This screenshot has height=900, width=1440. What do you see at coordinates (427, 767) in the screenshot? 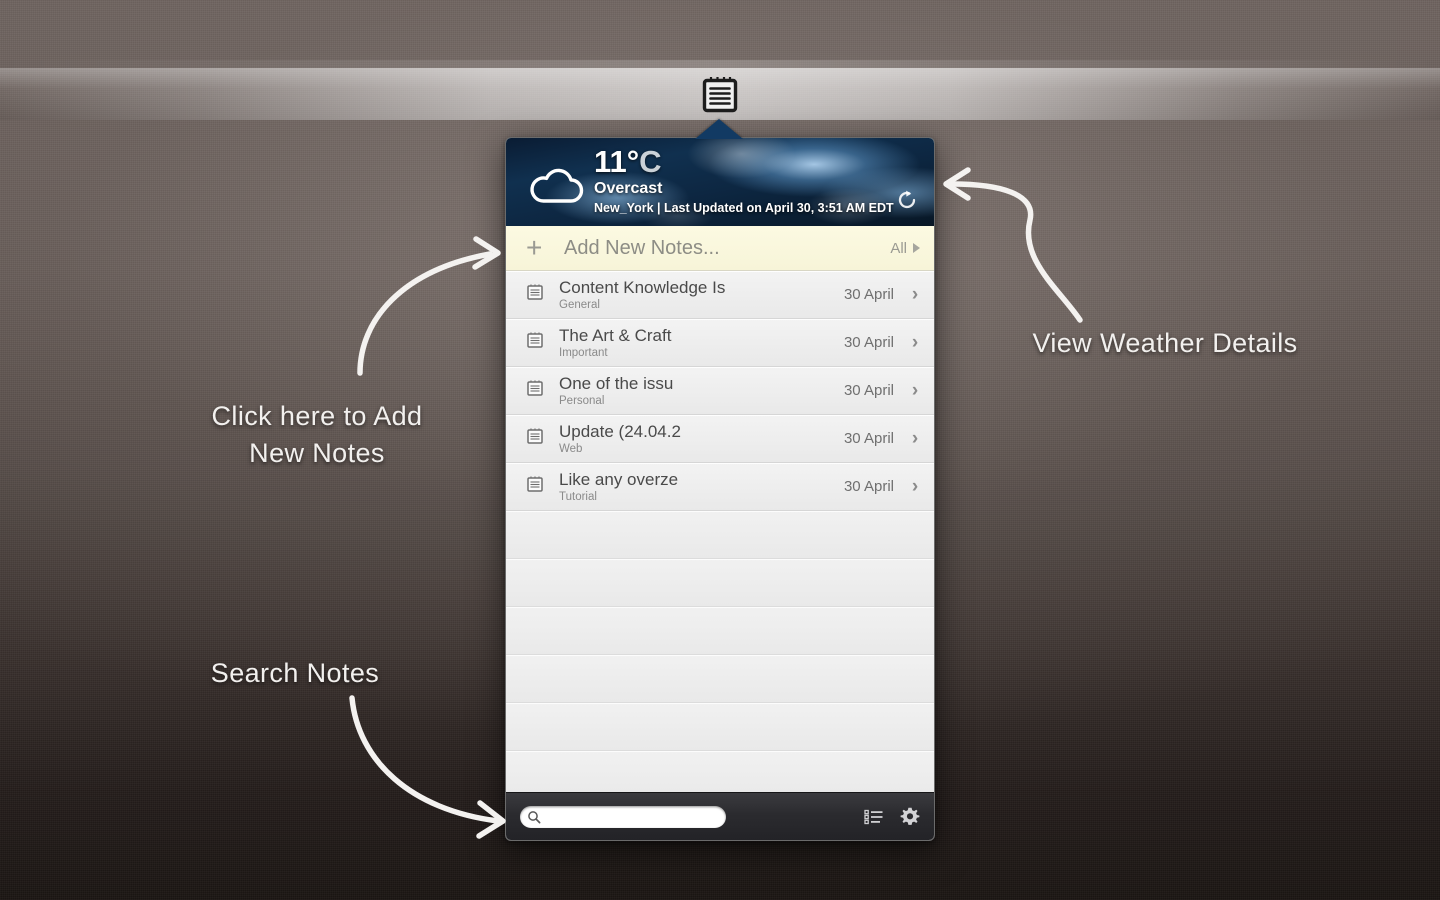
I see `arrow-to-search` at bounding box center [427, 767].